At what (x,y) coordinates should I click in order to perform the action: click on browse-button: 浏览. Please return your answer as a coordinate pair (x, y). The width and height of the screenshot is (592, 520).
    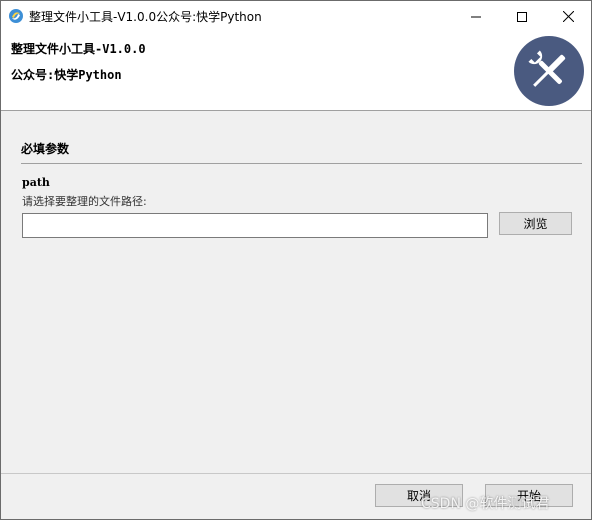
    Looking at the image, I should click on (535, 223).